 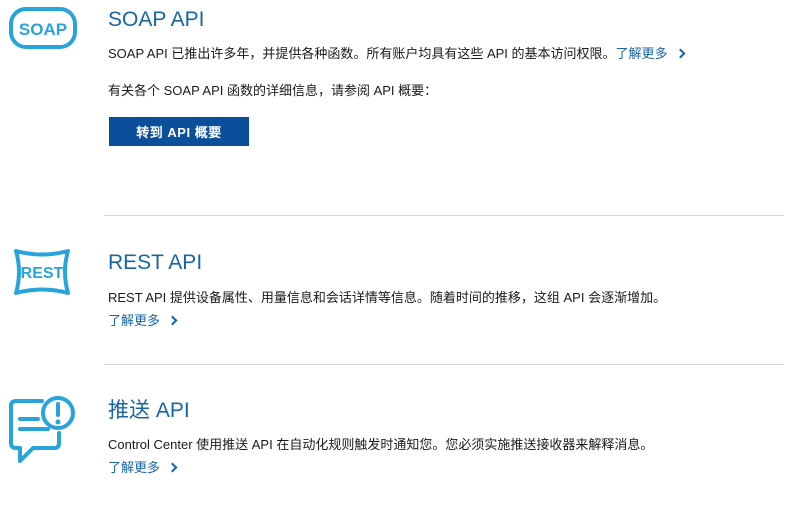 I want to click on soap-learn-more-link: 了解更多, so click(x=650, y=53).